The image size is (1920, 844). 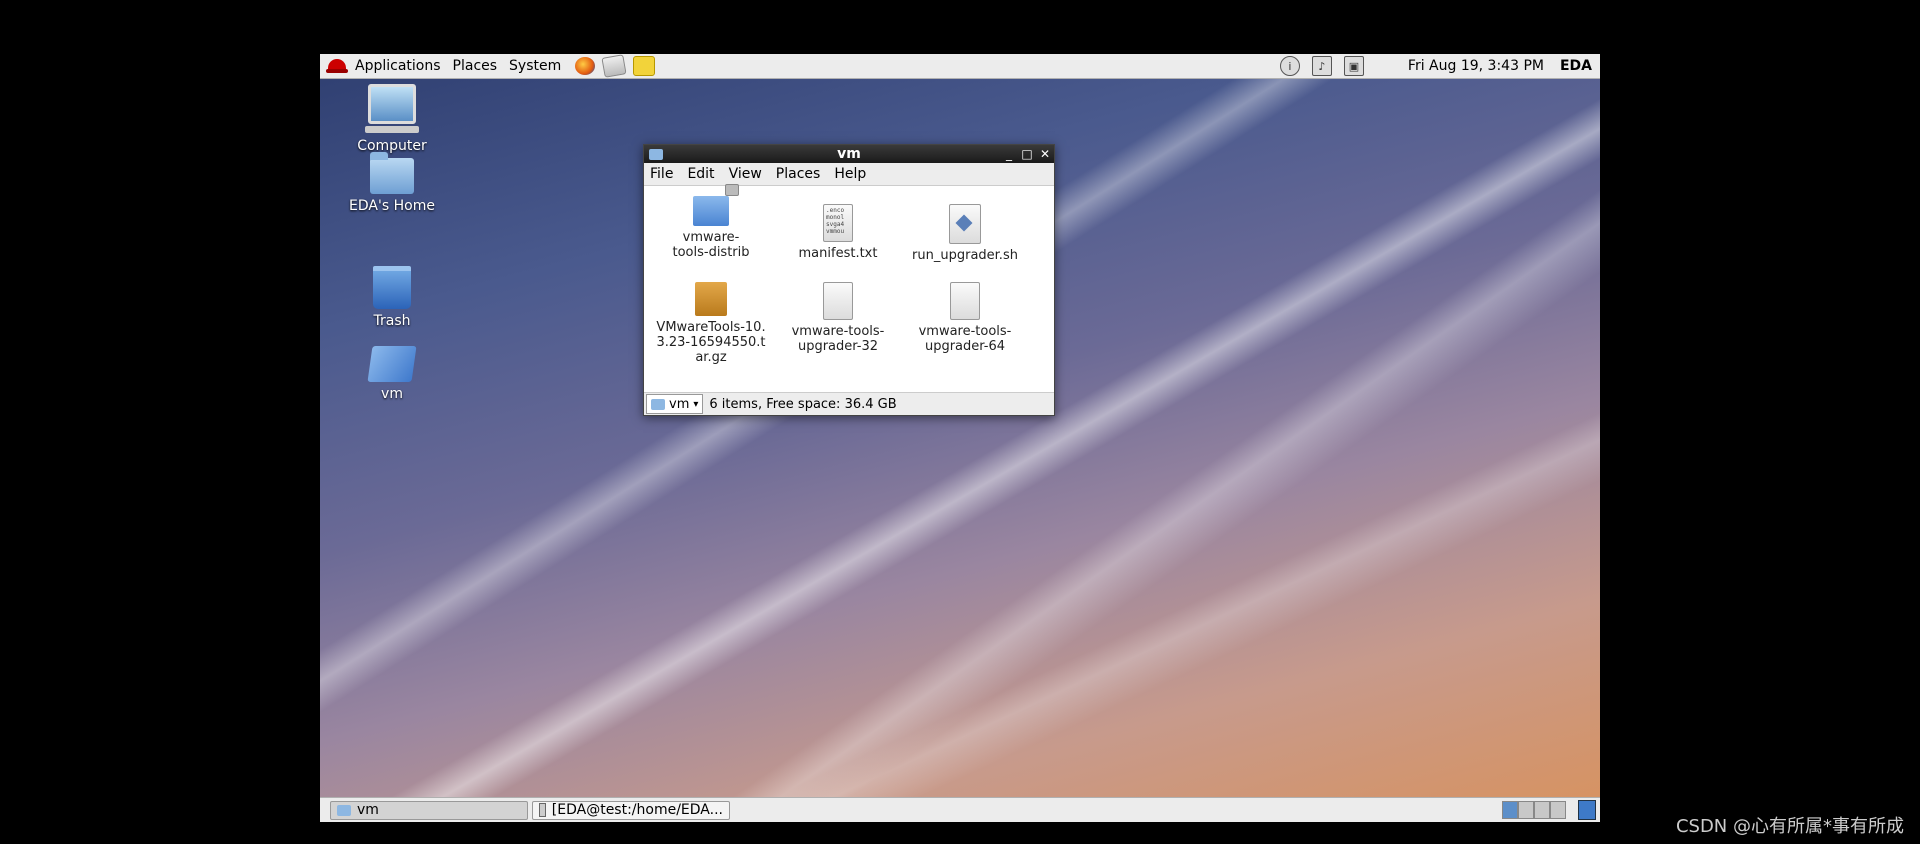 What do you see at coordinates (1353, 66) in the screenshot?
I see `network-icon: ▣` at bounding box center [1353, 66].